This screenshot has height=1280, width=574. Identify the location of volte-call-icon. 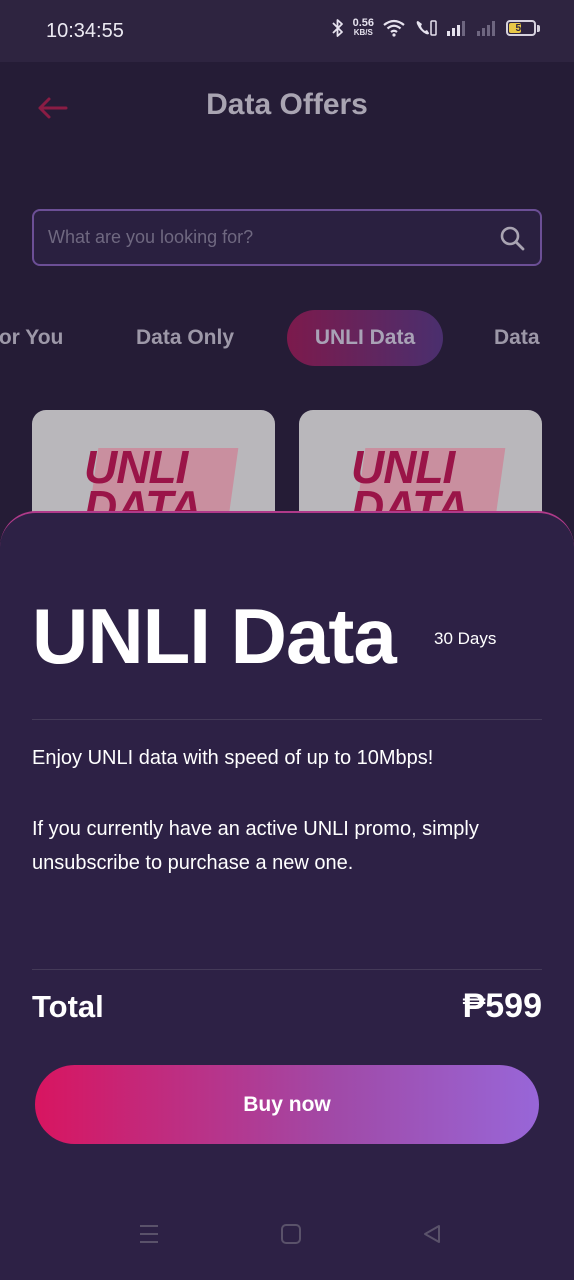
(426, 28).